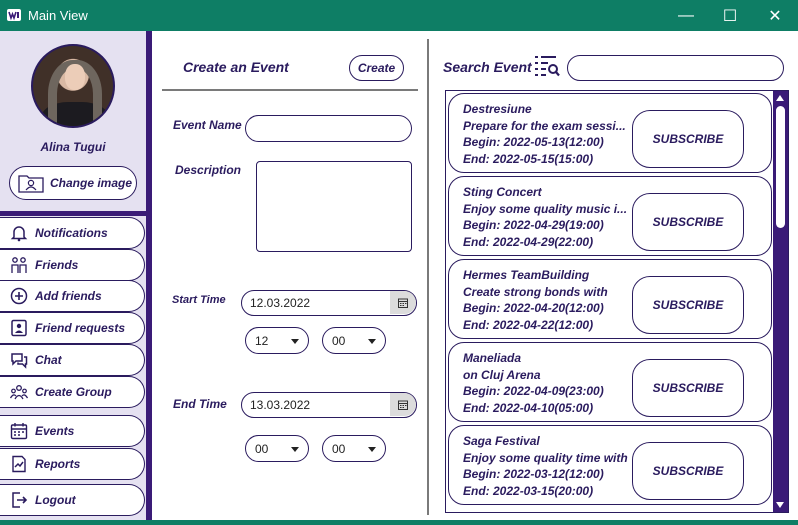 Image resolution: width=798 pixels, height=525 pixels. I want to click on end-hour-value: 00, so click(262, 448).